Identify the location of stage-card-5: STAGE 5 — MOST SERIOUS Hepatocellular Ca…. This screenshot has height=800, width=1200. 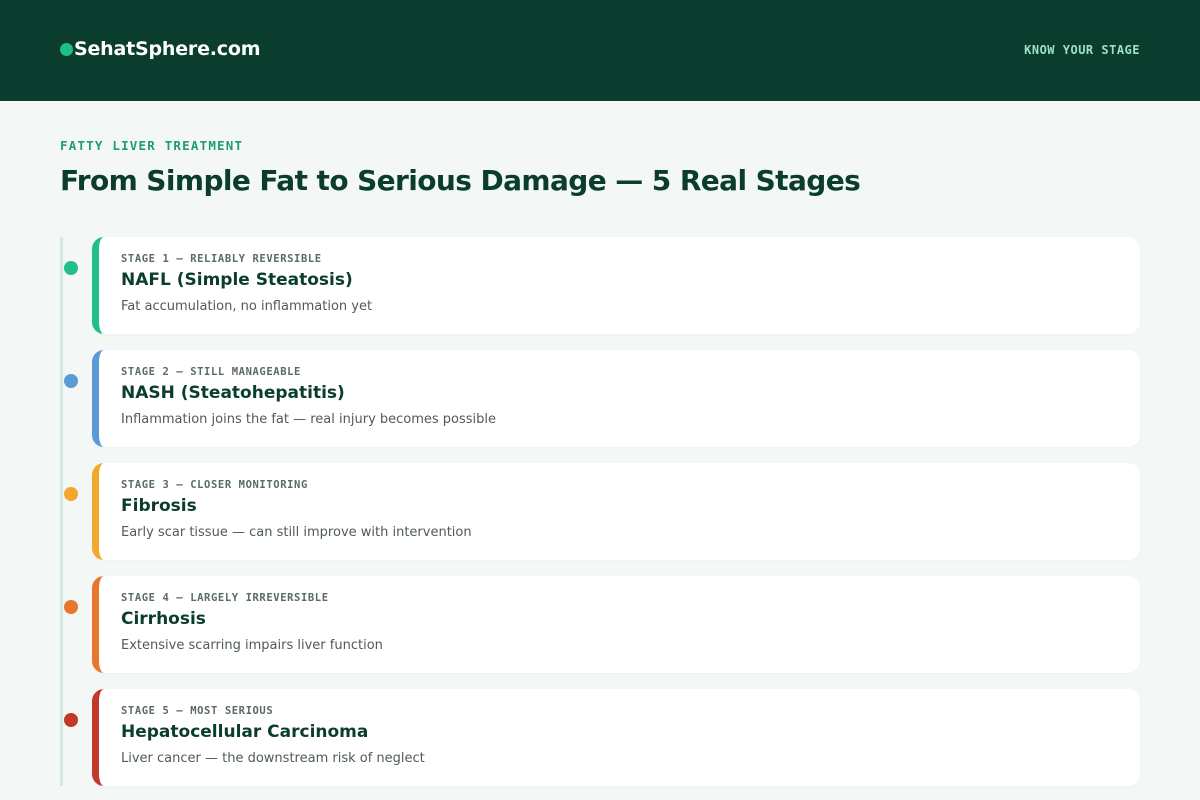
(616, 737).